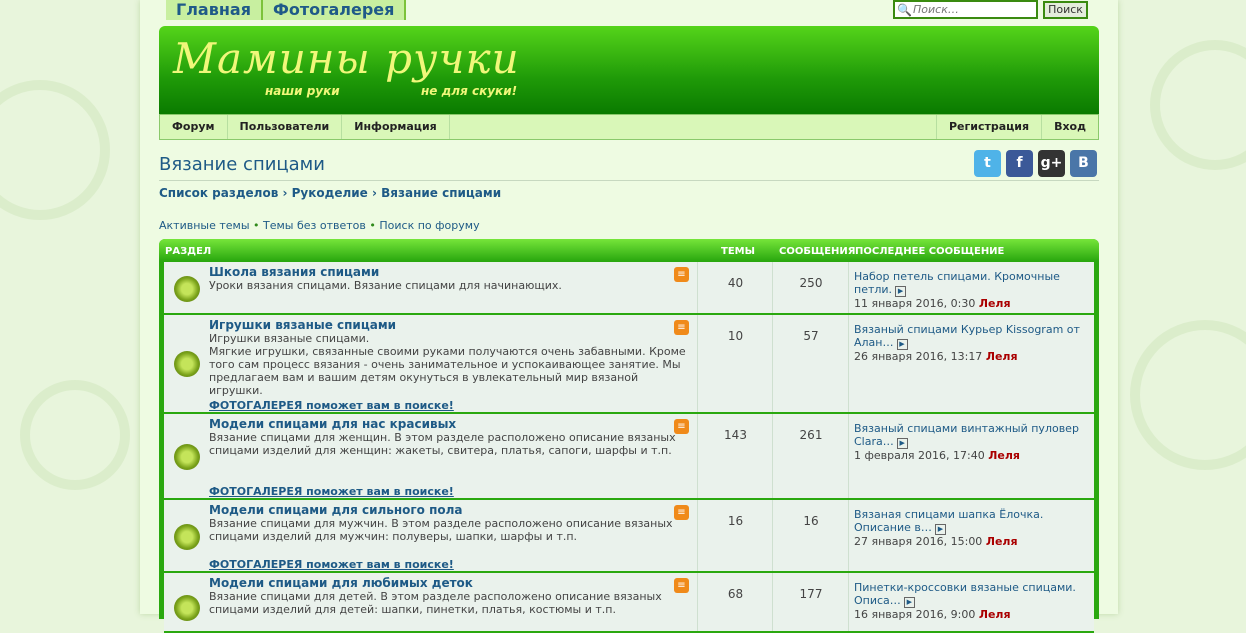  What do you see at coordinates (188, 251) in the screenshot?
I see `header-section: Раздел` at bounding box center [188, 251].